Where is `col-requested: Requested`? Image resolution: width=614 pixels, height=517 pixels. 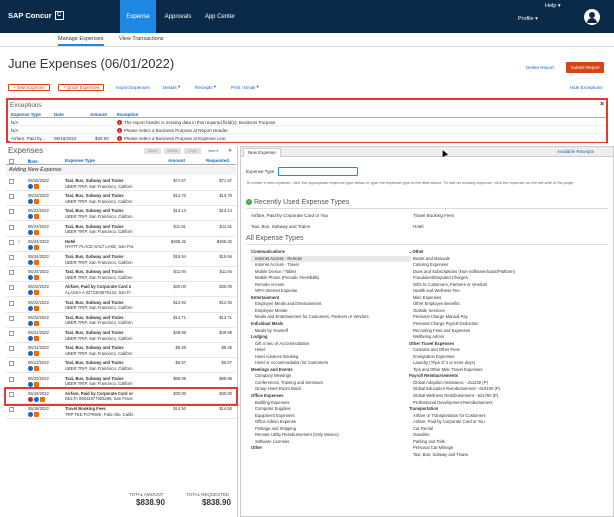
col-requested: Requested is located at coordinates (217, 160).